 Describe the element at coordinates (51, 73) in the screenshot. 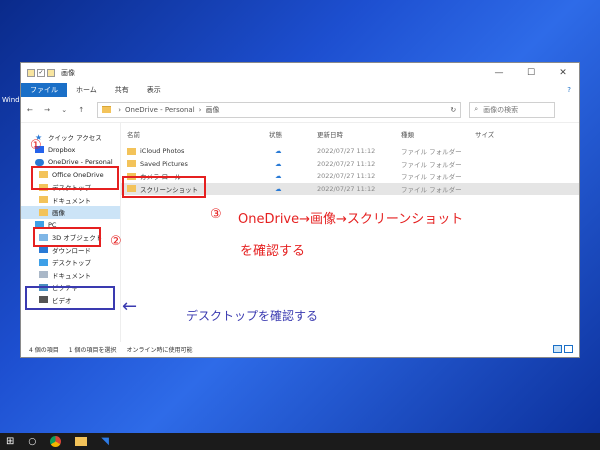

I see `new-folder-icon` at that location.